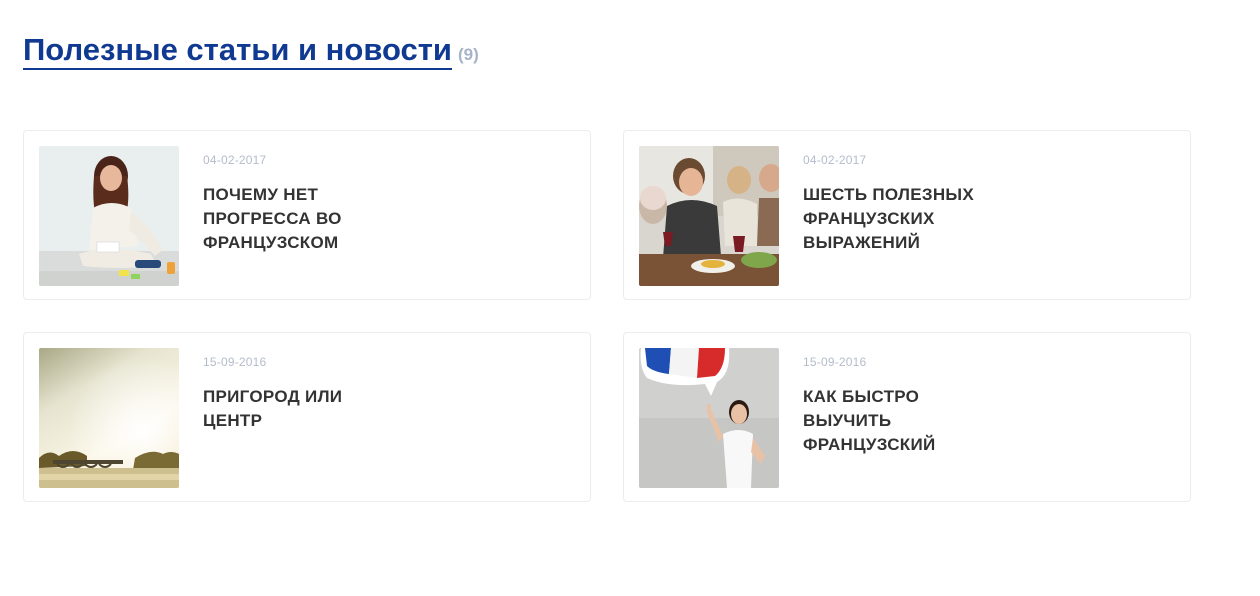 This screenshot has height=596, width=1260. I want to click on section-heading: Полезные статьи и новости (9), so click(251, 51).